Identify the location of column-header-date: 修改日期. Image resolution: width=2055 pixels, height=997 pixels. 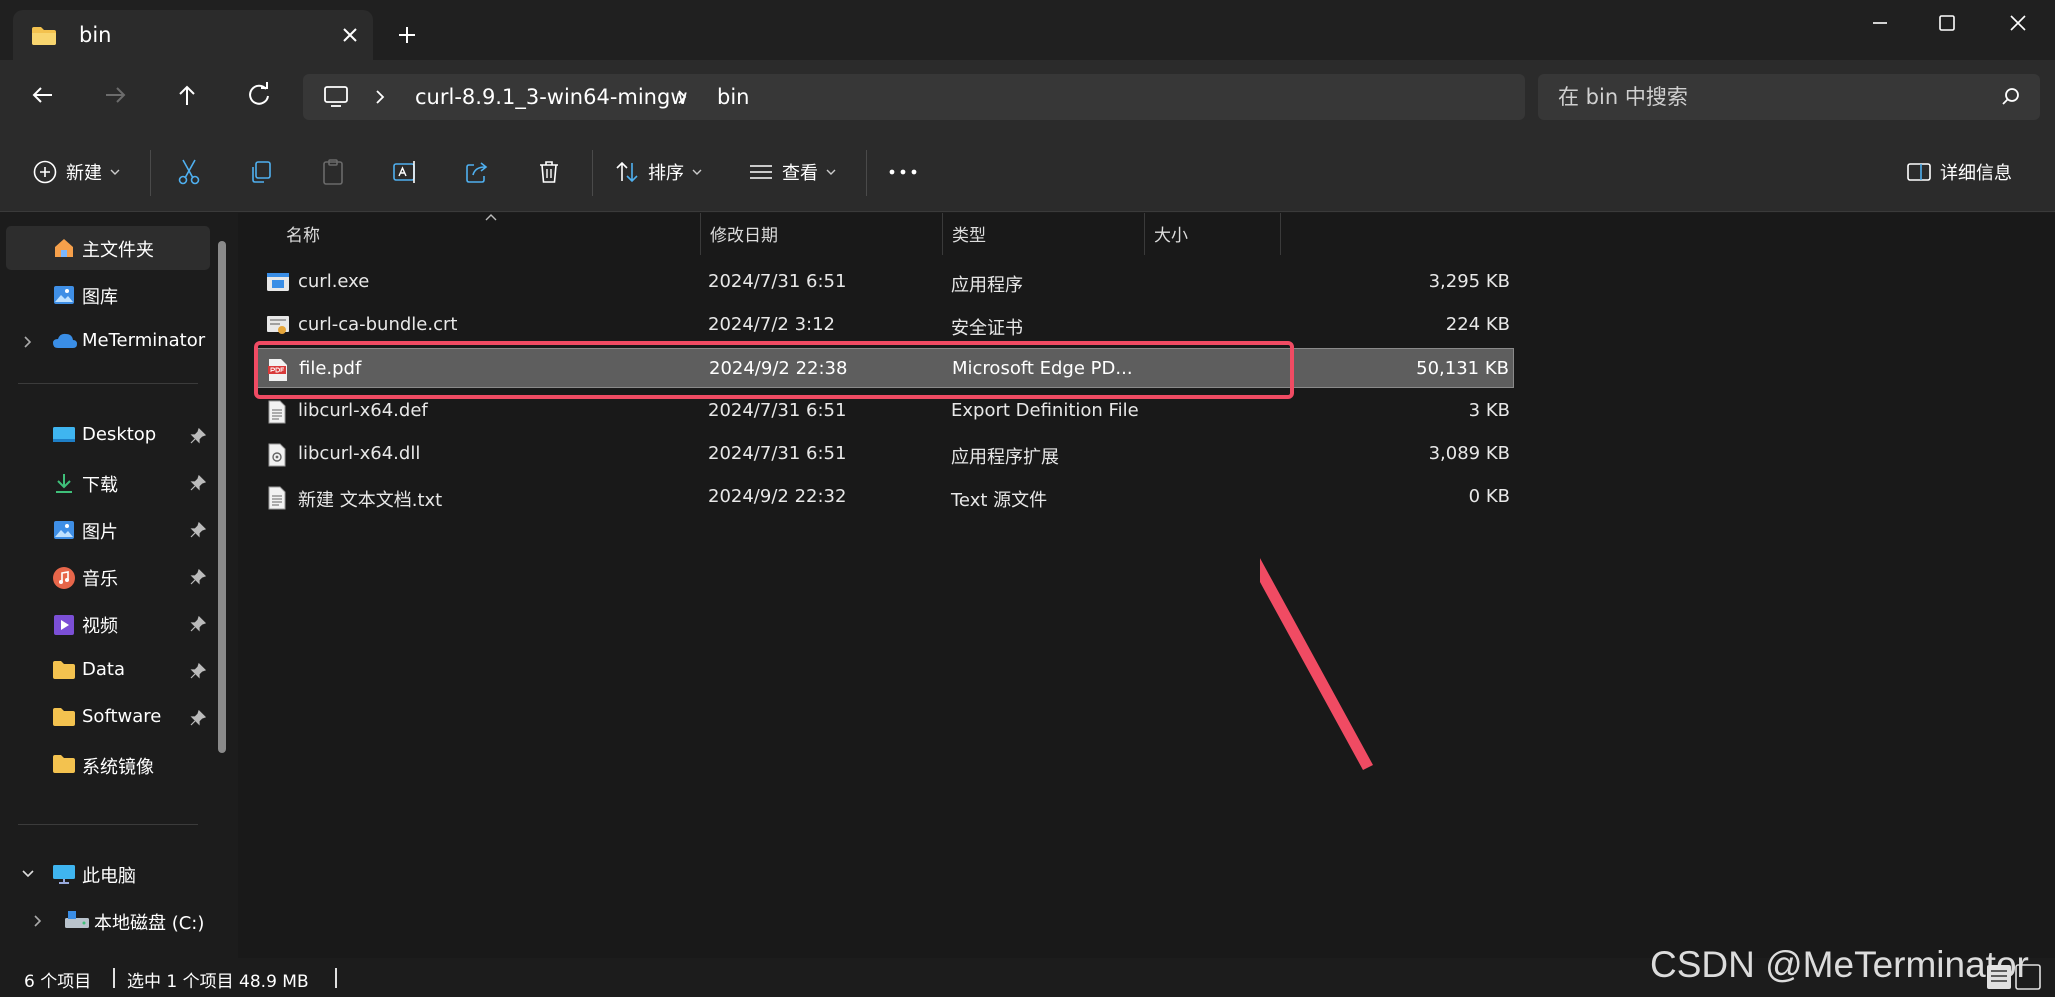
(744, 233).